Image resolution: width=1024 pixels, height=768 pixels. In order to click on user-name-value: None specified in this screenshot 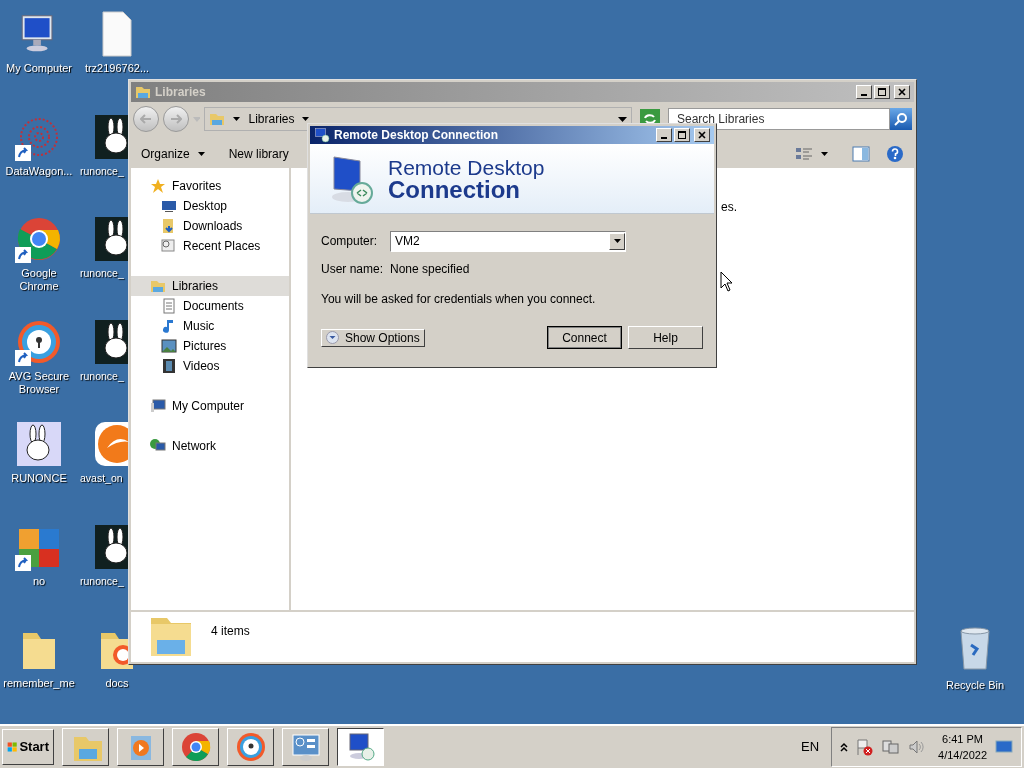, I will do `click(430, 269)`.